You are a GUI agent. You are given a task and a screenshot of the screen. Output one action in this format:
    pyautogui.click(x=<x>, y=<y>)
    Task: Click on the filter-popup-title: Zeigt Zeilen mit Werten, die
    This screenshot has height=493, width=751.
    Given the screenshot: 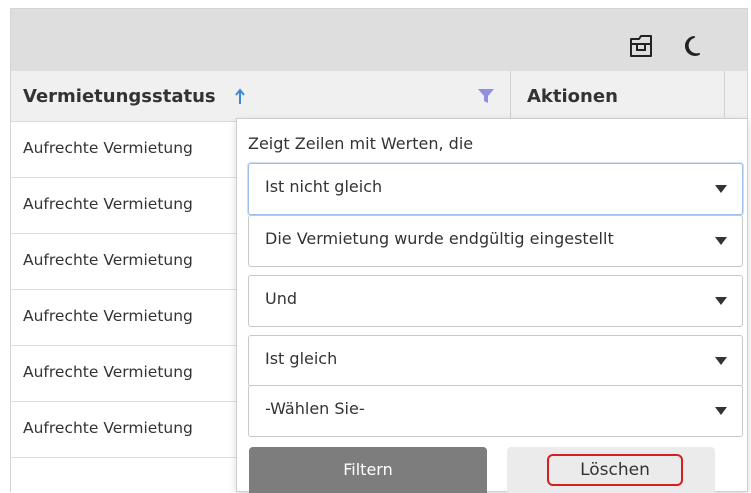 What is the action you would take?
    pyautogui.click(x=361, y=143)
    